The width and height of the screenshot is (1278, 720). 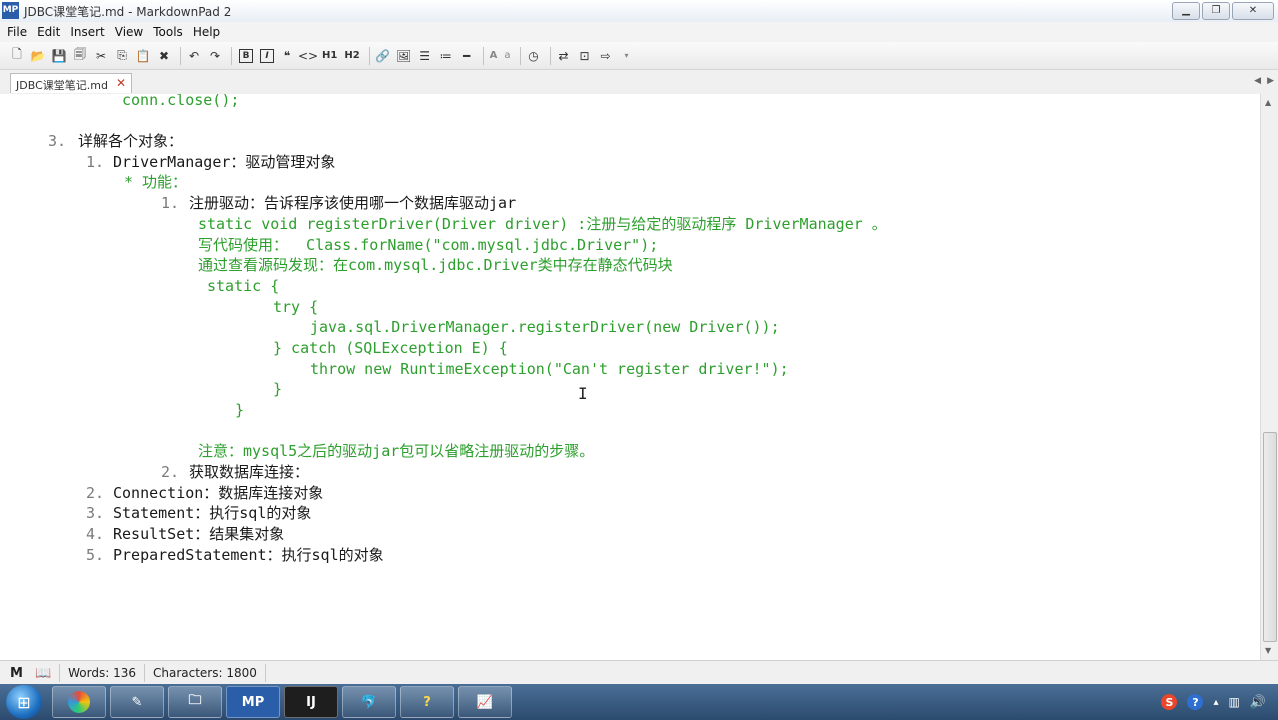 I want to click on scroll-up-icon: ▲, so click(x=1268, y=102).